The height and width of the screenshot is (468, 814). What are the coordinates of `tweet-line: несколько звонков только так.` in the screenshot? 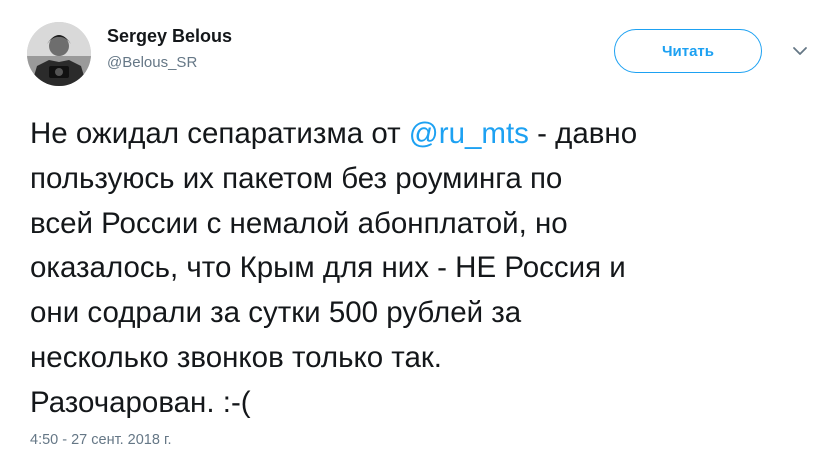 It's located at (236, 357).